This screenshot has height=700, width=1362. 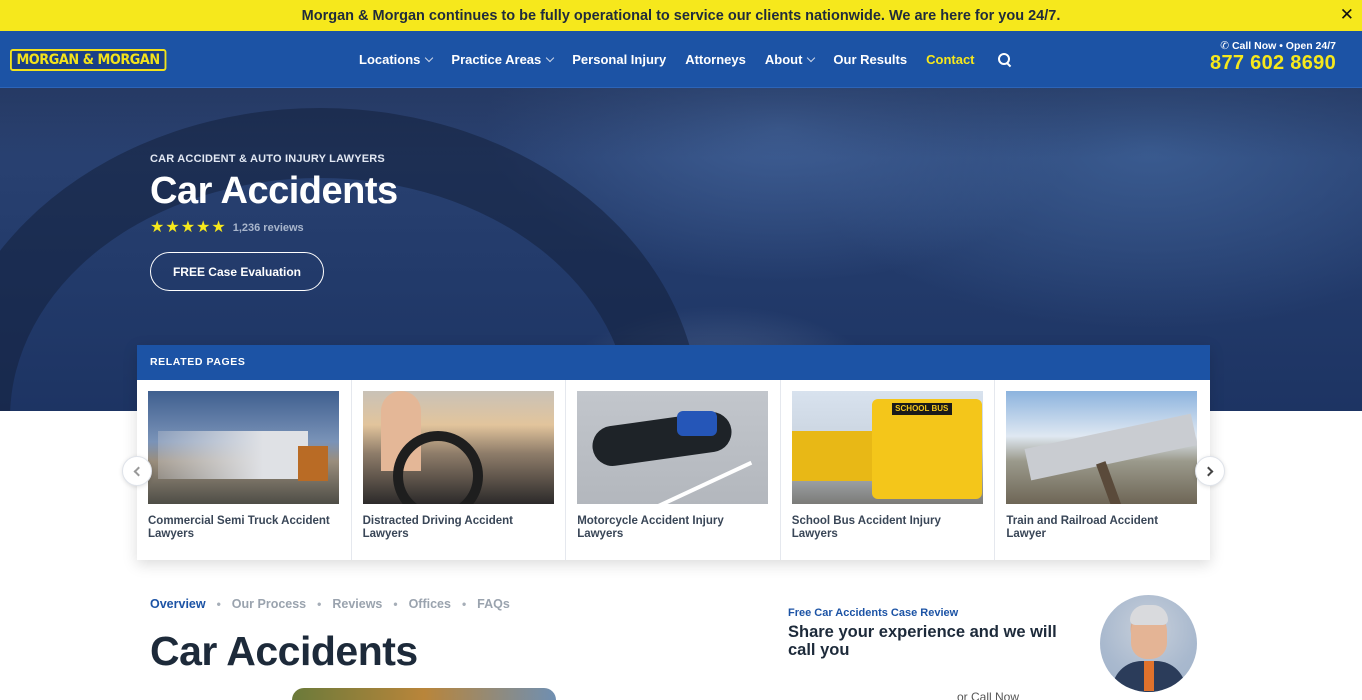 I want to click on tab-reviews: Reviews, so click(x=357, y=604).